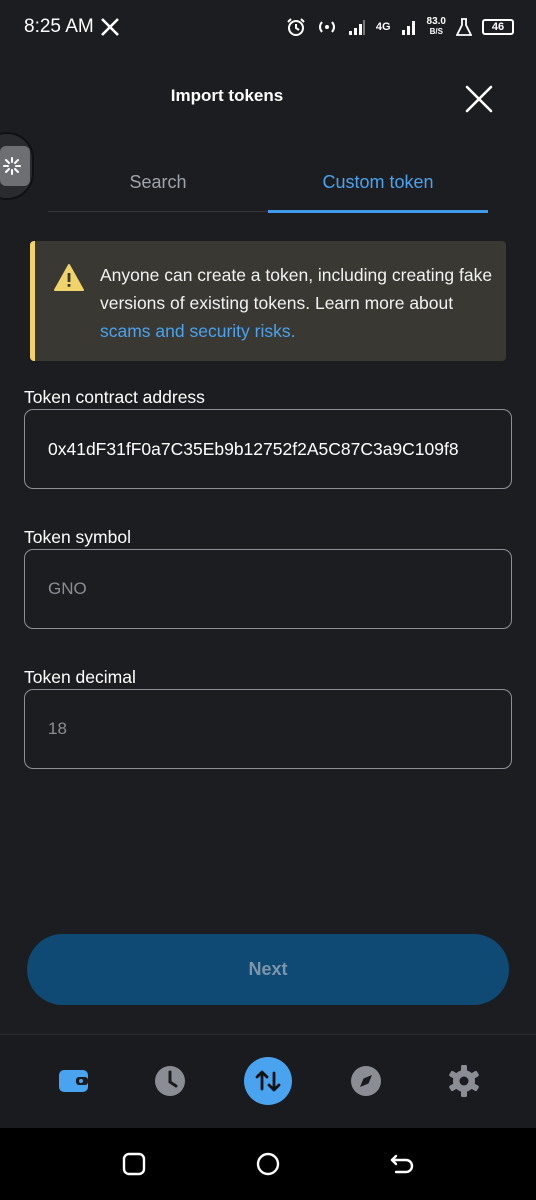 This screenshot has height=1200, width=536. What do you see at coordinates (326, 27) in the screenshot?
I see `hotspot-icon` at bounding box center [326, 27].